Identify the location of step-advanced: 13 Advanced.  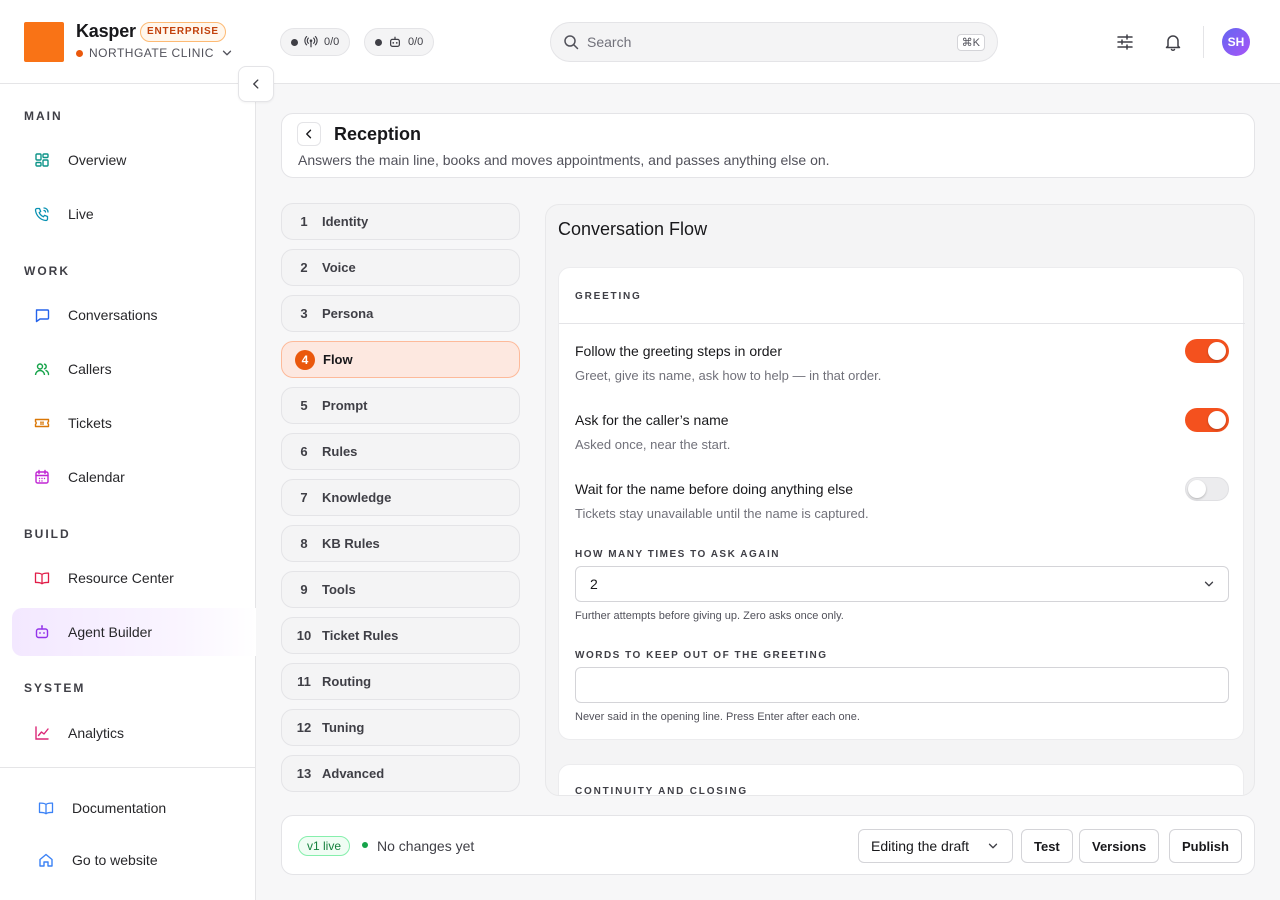
(400, 773).